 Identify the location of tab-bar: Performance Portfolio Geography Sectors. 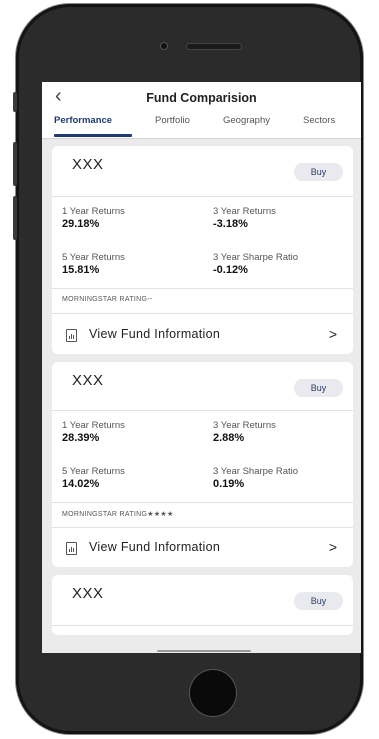
(201, 126).